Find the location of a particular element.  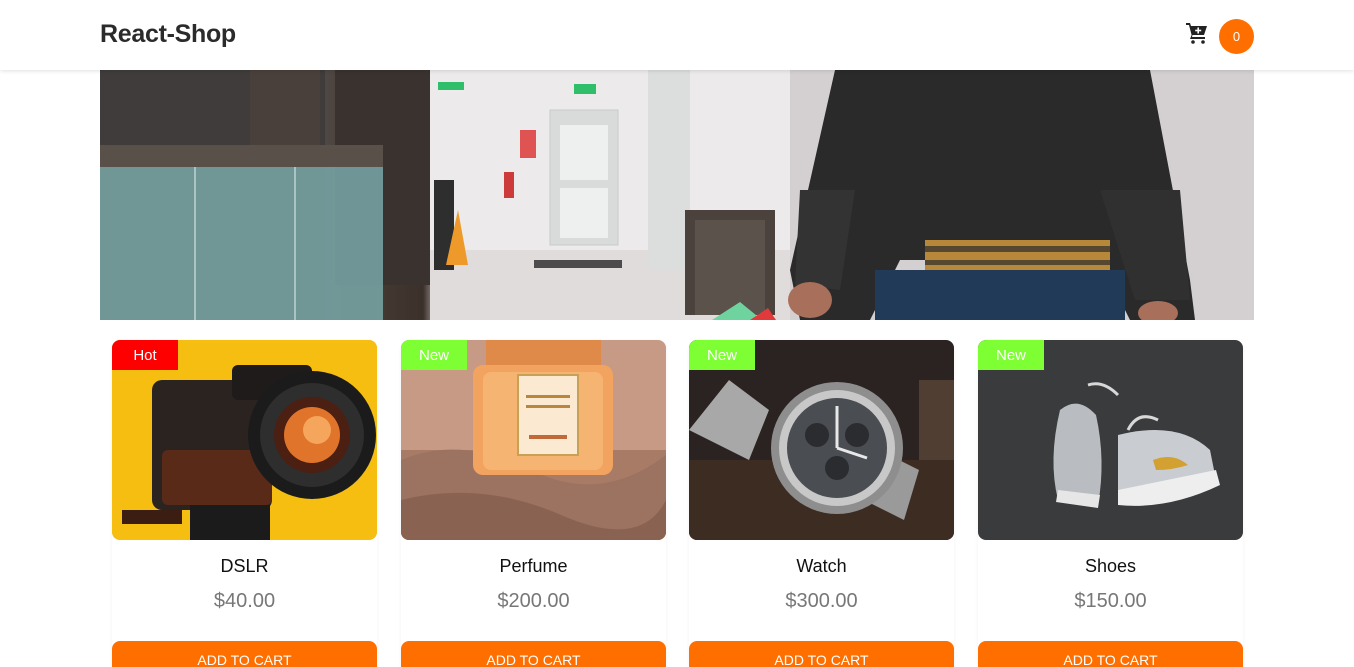

brand-logo: React-Shop is located at coordinates (168, 34).